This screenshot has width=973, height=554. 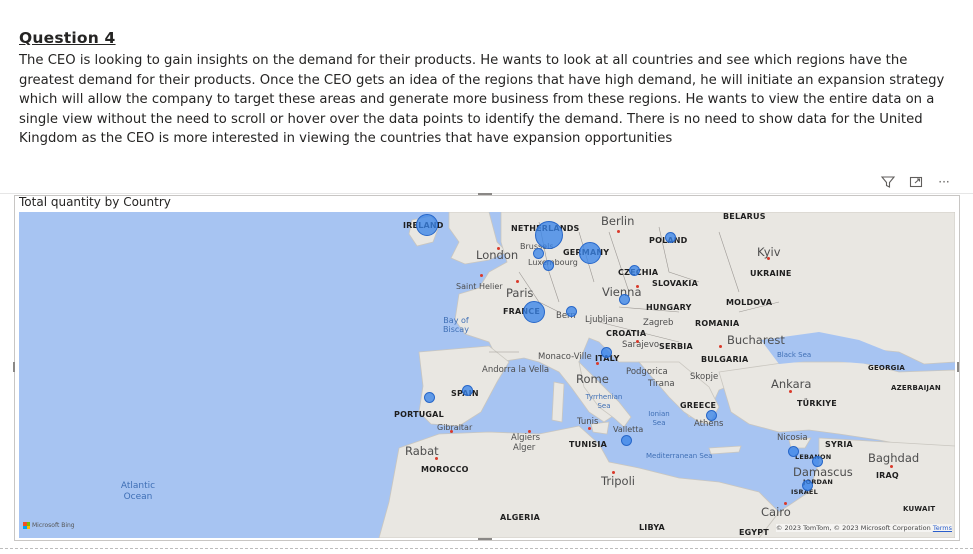 What do you see at coordinates (823, 472) in the screenshot?
I see `map-label-city: Damascus` at bounding box center [823, 472].